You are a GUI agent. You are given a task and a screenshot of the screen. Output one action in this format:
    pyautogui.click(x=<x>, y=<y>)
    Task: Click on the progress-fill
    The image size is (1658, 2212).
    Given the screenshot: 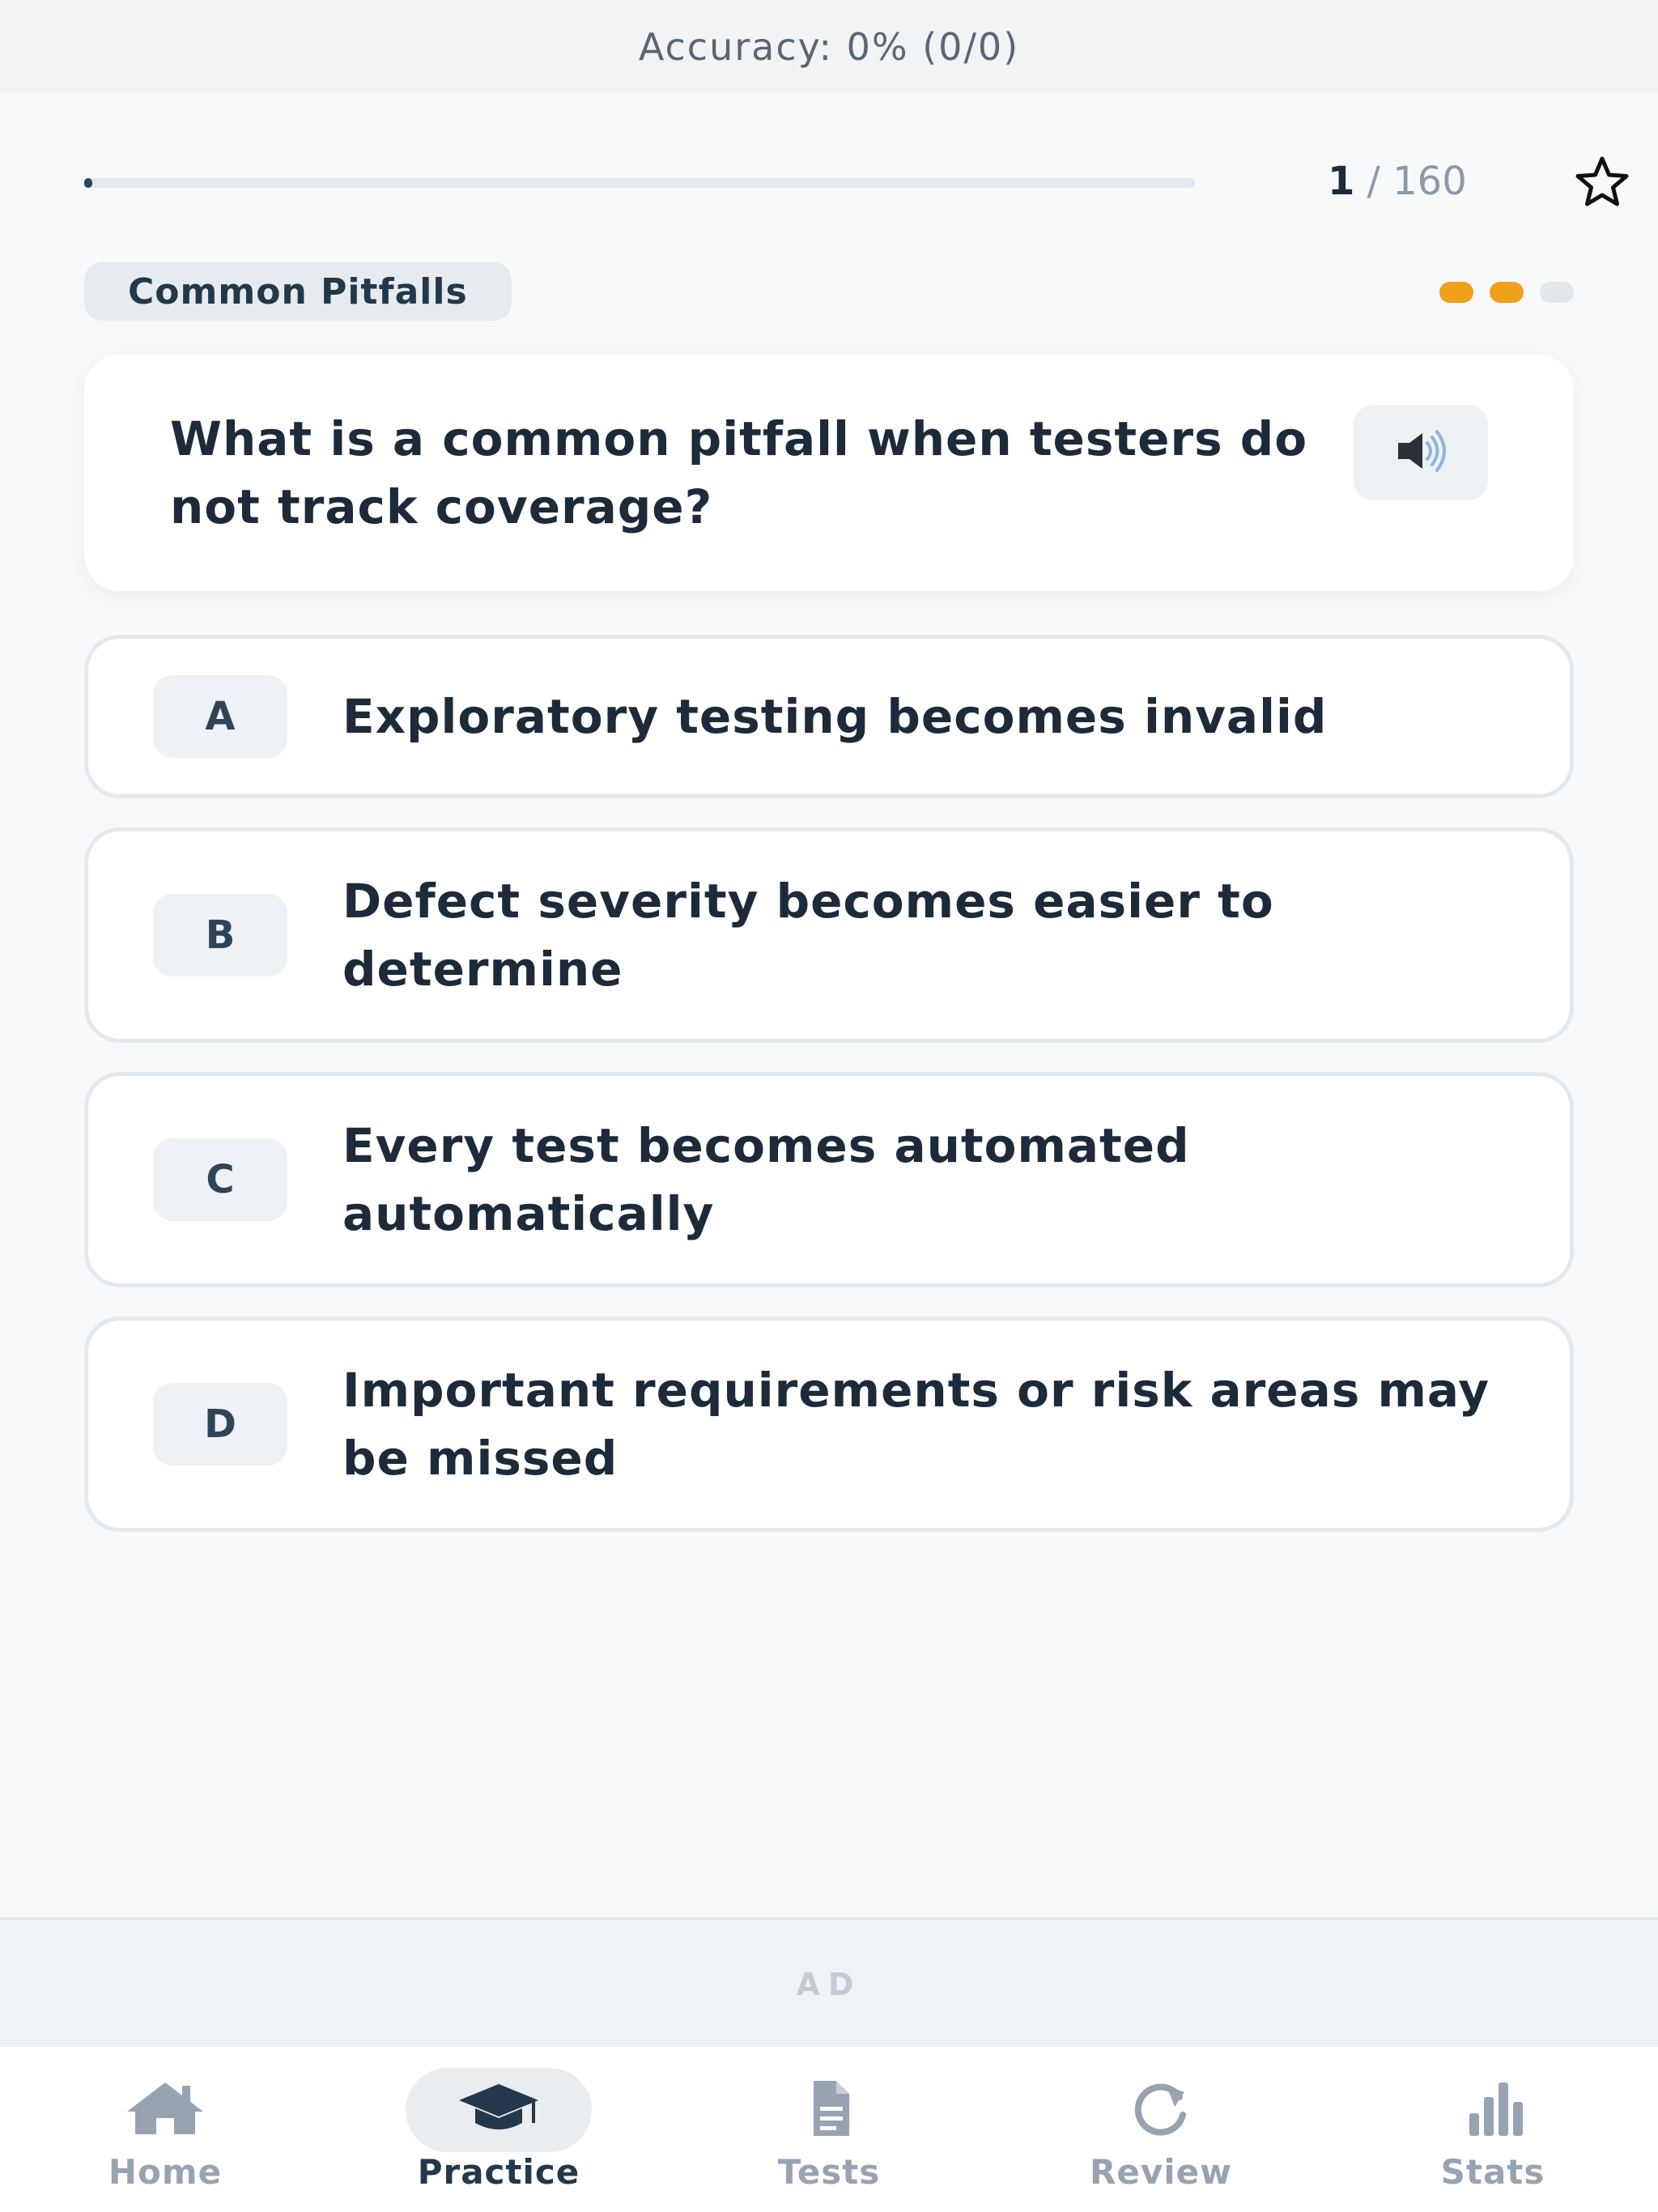 What is the action you would take?
    pyautogui.click(x=88, y=183)
    